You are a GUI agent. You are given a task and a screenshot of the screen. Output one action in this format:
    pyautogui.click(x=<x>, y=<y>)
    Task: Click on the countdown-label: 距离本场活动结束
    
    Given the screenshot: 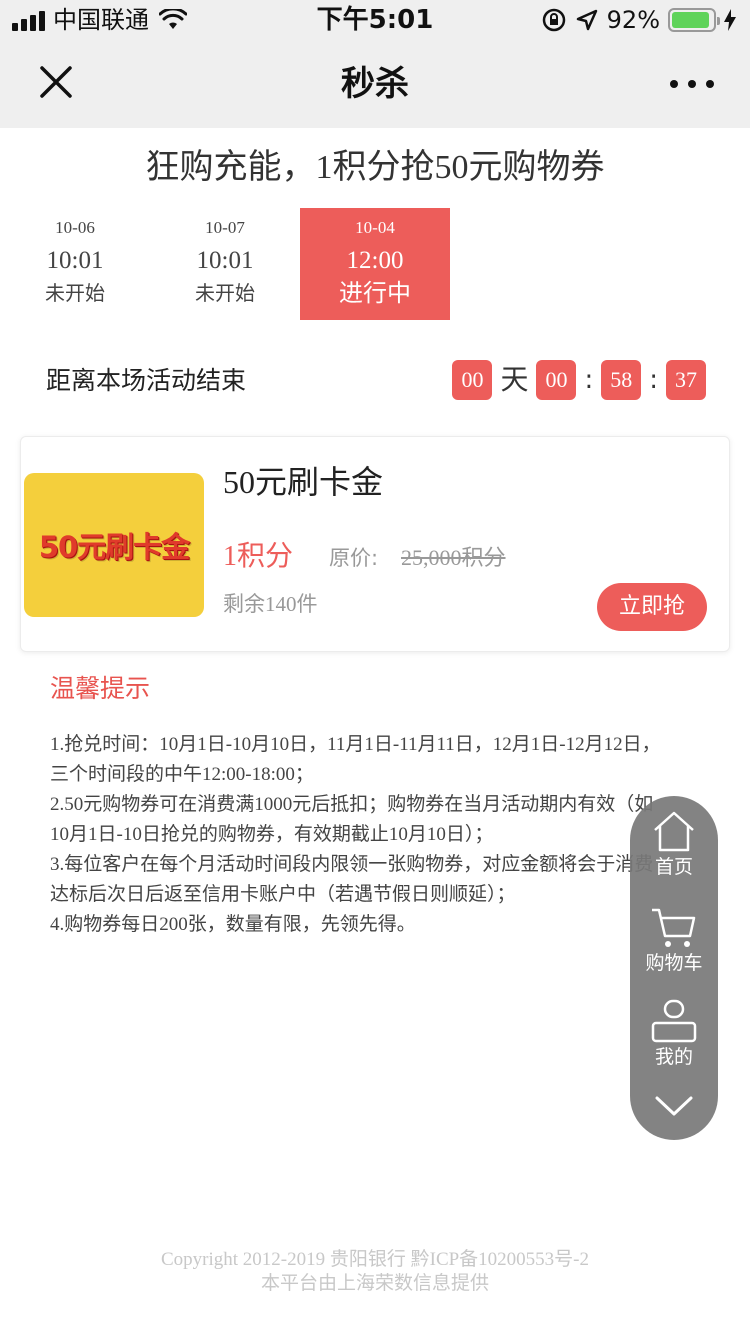 What is the action you would take?
    pyautogui.click(x=146, y=380)
    